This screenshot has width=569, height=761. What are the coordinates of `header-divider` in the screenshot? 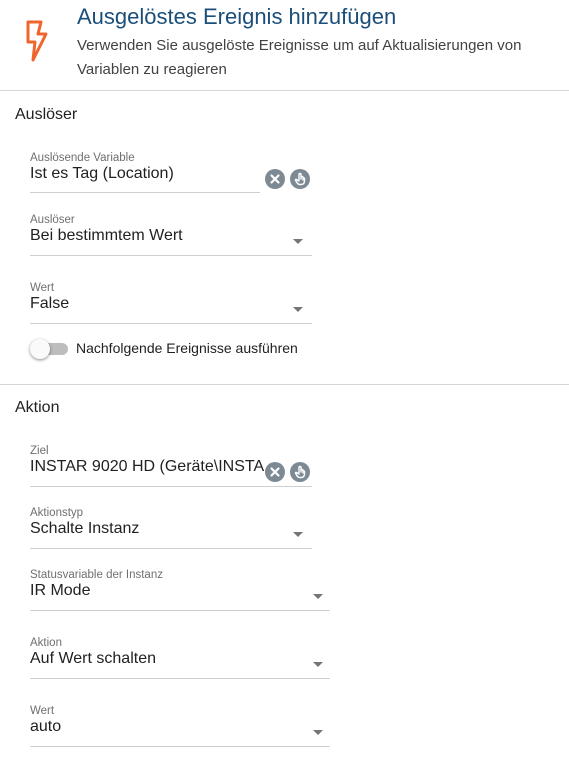 It's located at (284, 90).